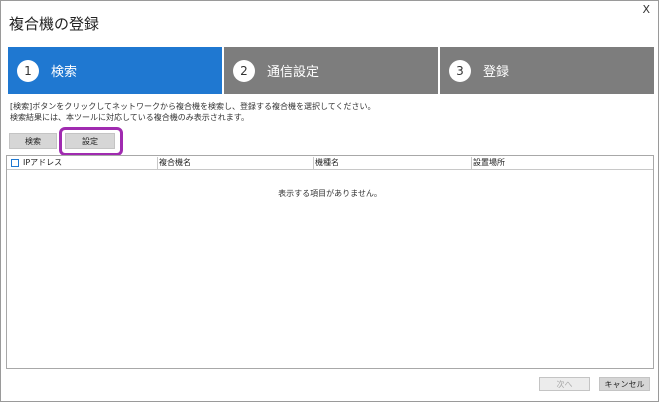  Describe the element at coordinates (293, 72) in the screenshot. I see `step-label: 通信設定` at that location.